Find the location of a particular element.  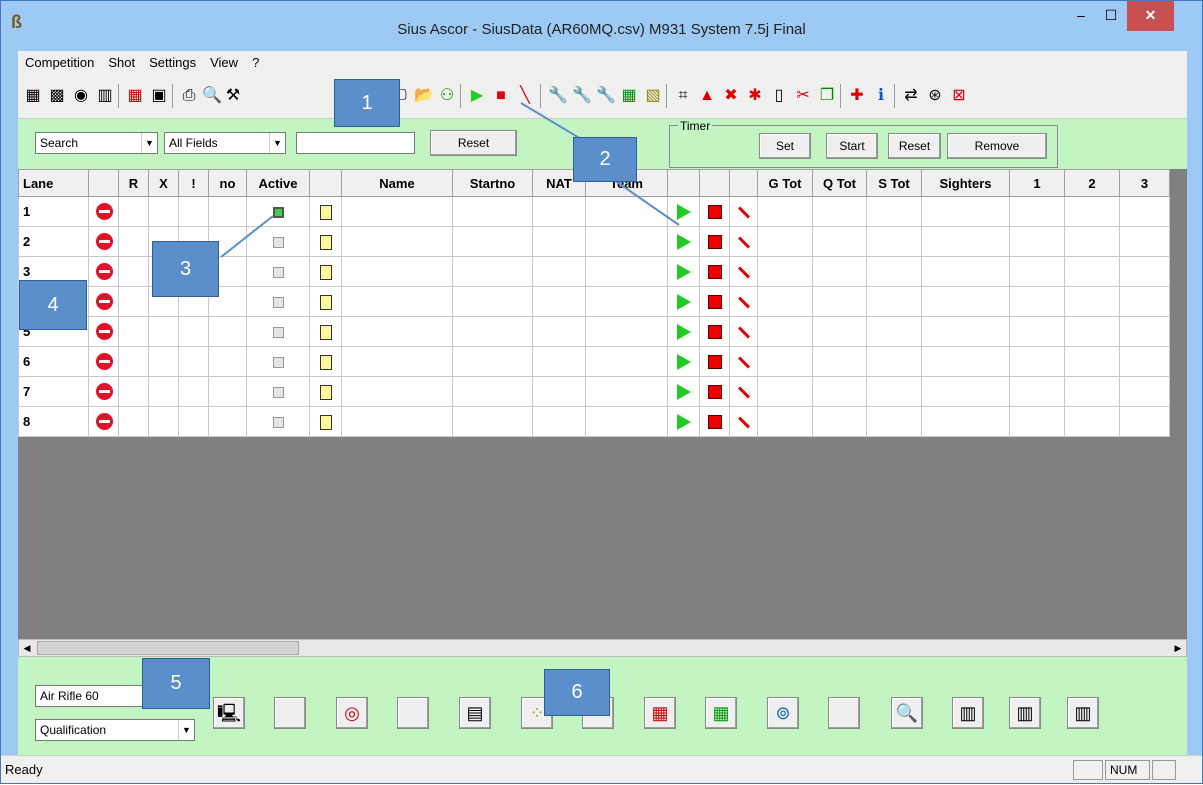

bug-icon: ✱ is located at coordinates (755, 96).